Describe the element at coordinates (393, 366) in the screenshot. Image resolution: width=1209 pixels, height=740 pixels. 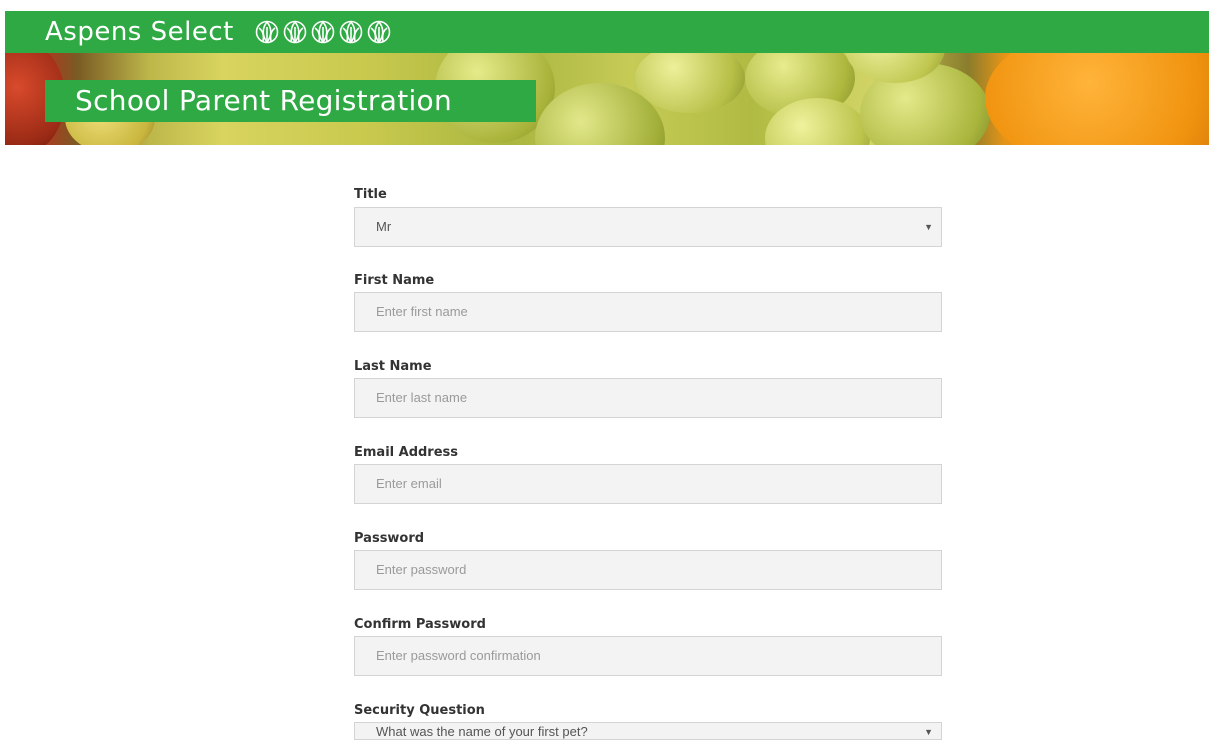
I see `last-name-label: Last Name` at that location.